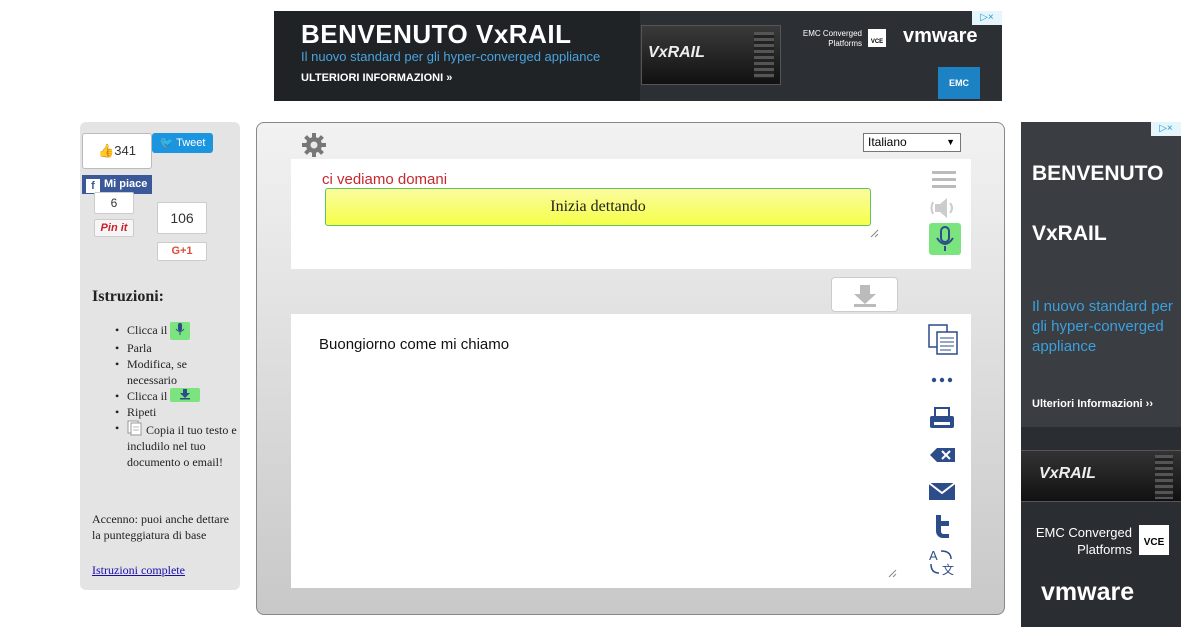 The image size is (1198, 627). I want to click on dictation-input-area: ci vediamo domani Inizia dettando, so click(631, 214).